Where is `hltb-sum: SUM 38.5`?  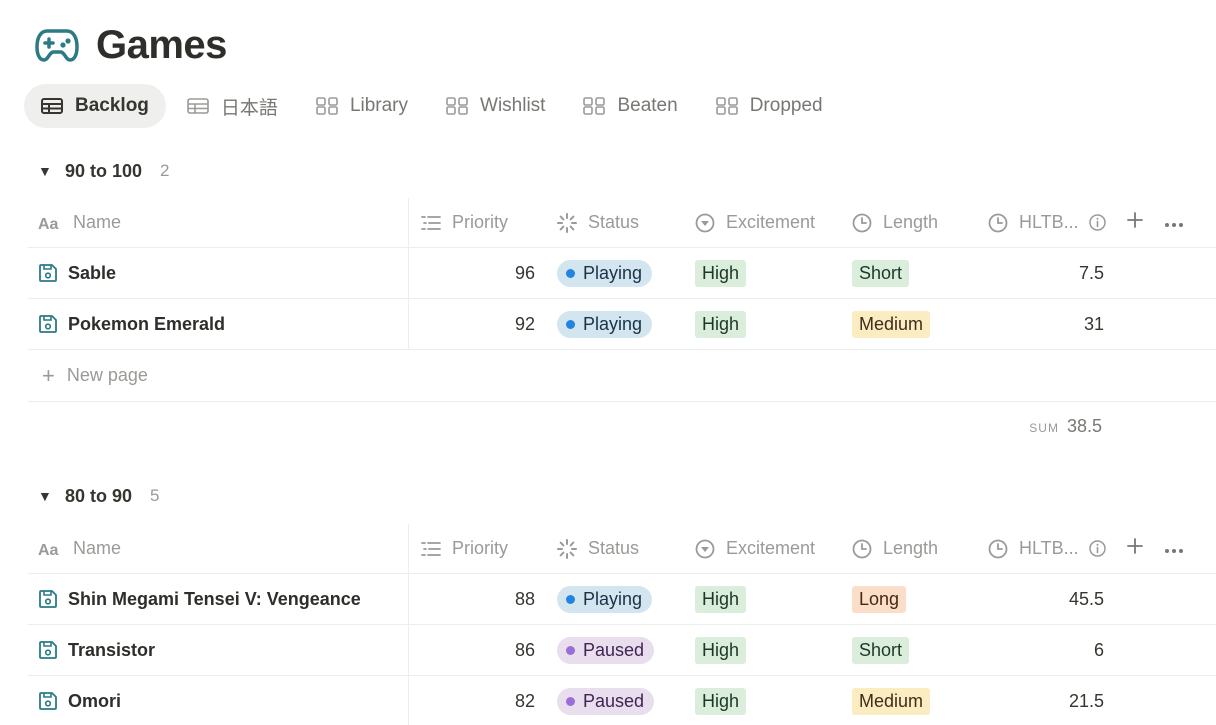 hltb-sum: SUM 38.5 is located at coordinates (1065, 426).